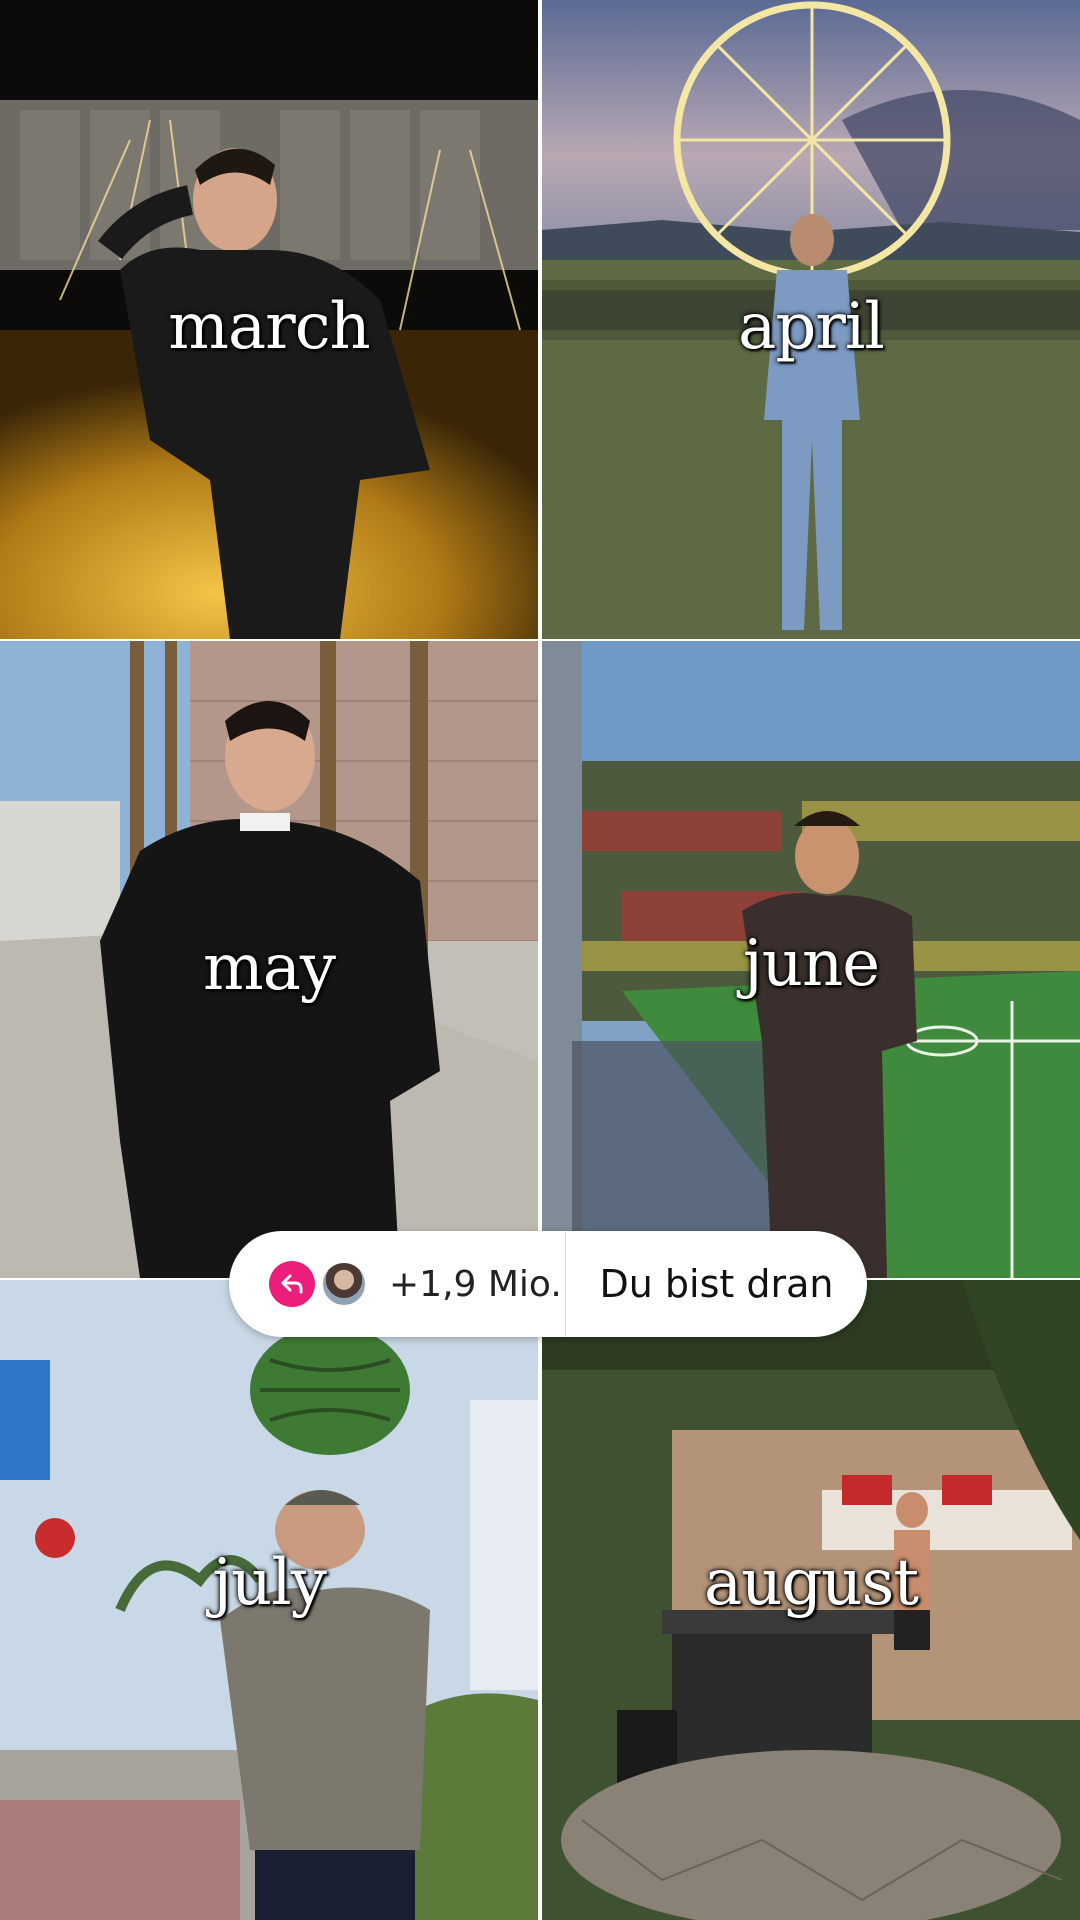 The height and width of the screenshot is (1920, 1080). What do you see at coordinates (269, 1583) in the screenshot?
I see `tile-label-july: july` at bounding box center [269, 1583].